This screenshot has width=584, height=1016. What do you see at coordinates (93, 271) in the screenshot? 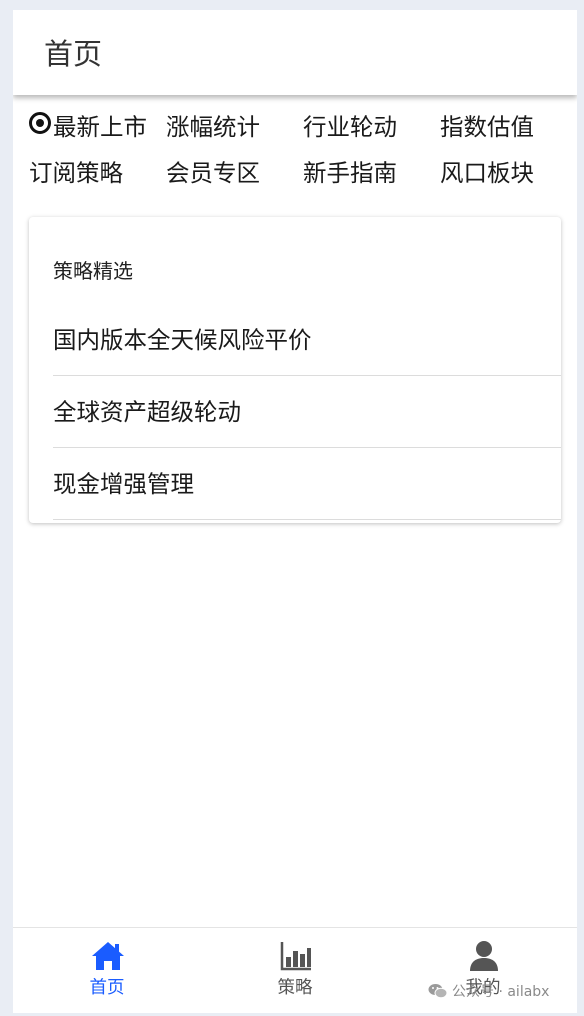
I see `strategy-card-title: 策略精选` at bounding box center [93, 271].